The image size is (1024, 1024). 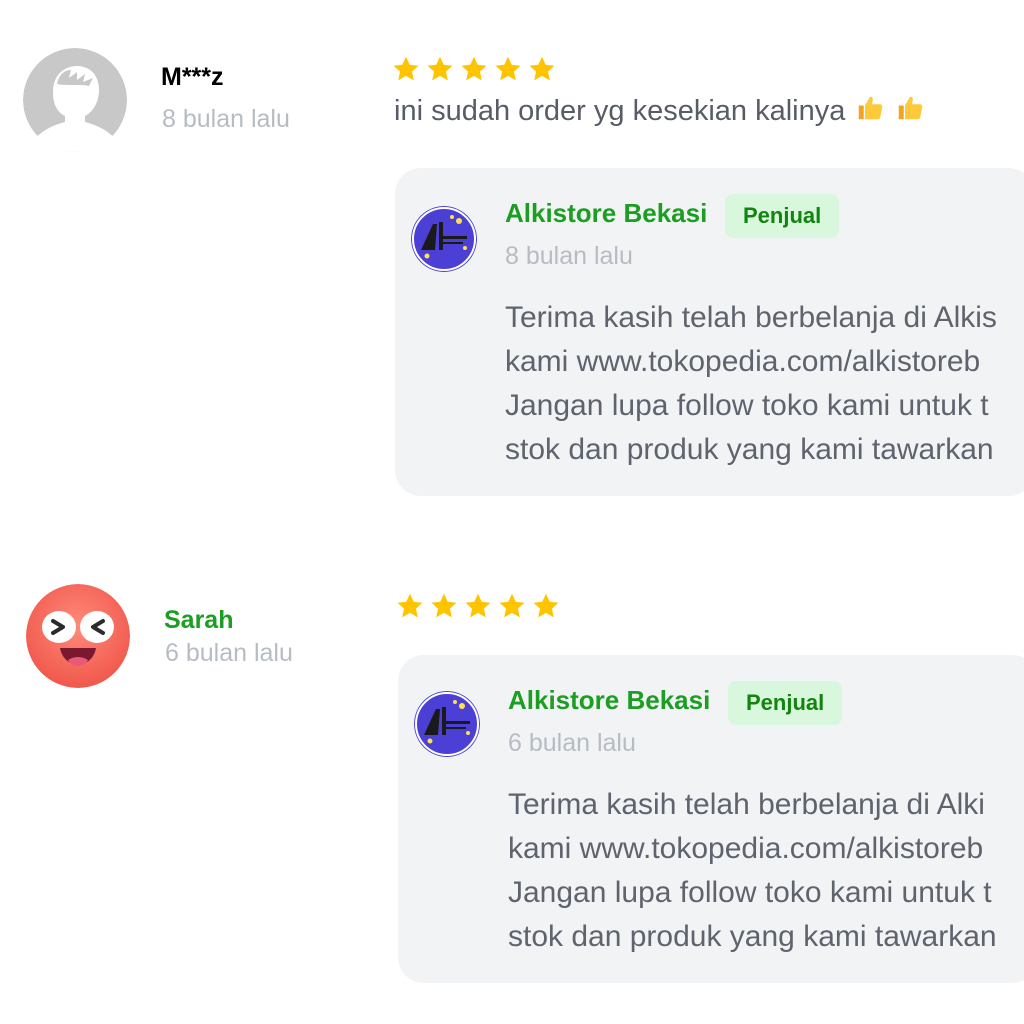 I want to click on review-text: ini sudah order yg kesekian kalinya, so click(x=659, y=110).